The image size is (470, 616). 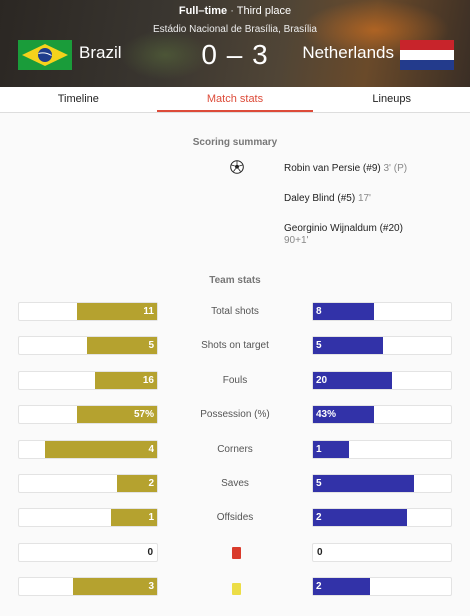 What do you see at coordinates (134, 517) in the screenshot?
I see `home-stat-bar: 1` at bounding box center [134, 517].